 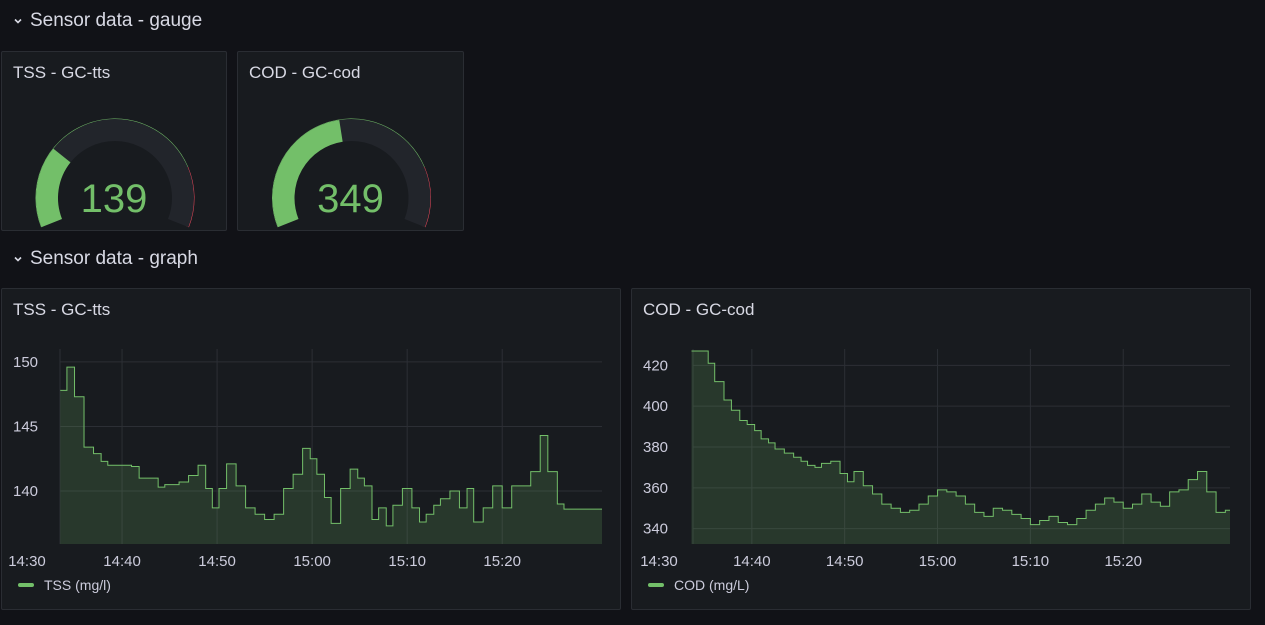 I want to click on row-title: Sensor data - gauge, so click(x=116, y=20).